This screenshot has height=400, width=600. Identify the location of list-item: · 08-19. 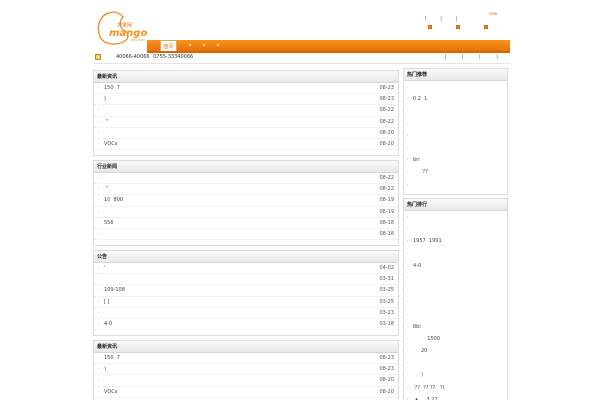
(246, 212).